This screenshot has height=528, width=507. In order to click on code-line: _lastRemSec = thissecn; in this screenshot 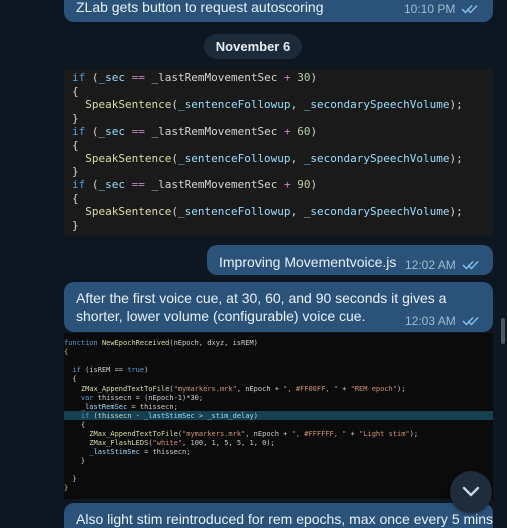, I will do `click(129, 407)`.